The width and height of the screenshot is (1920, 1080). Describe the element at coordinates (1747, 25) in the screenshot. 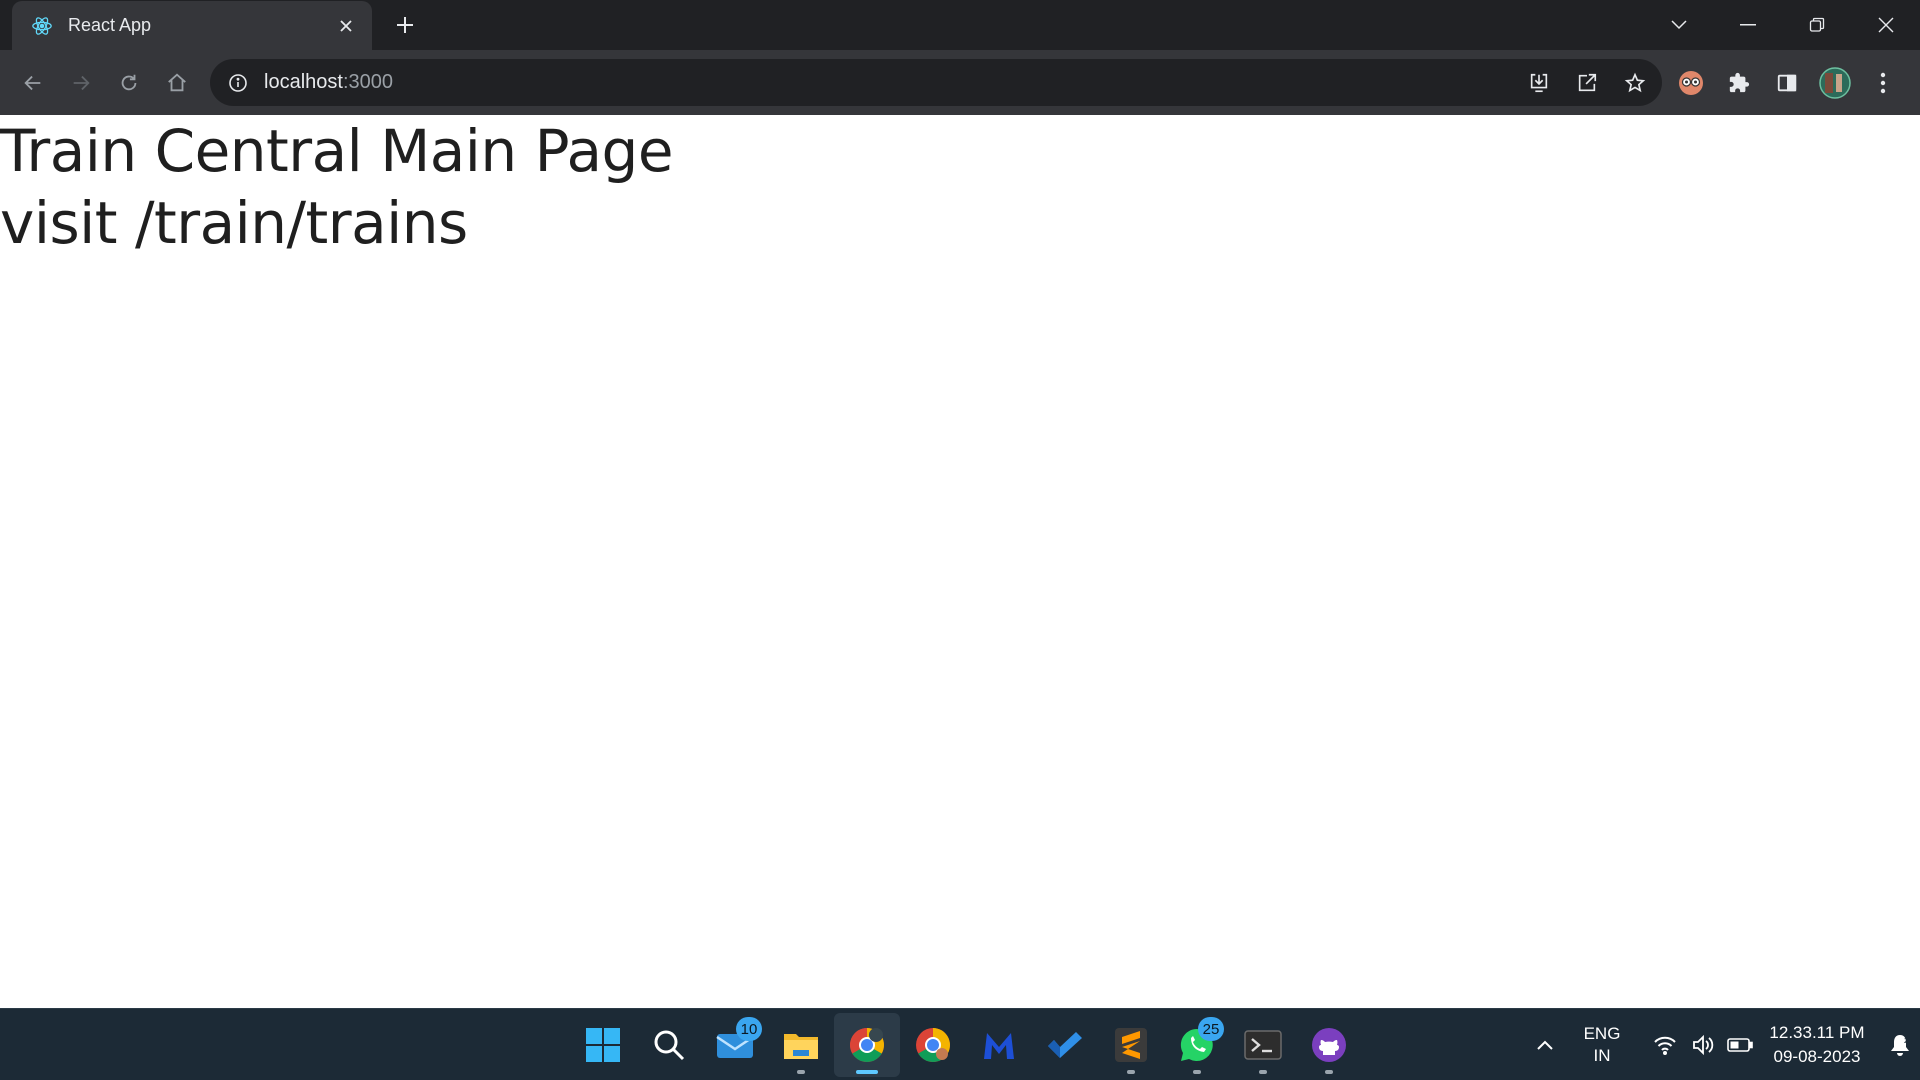

I see `minimize-button` at that location.